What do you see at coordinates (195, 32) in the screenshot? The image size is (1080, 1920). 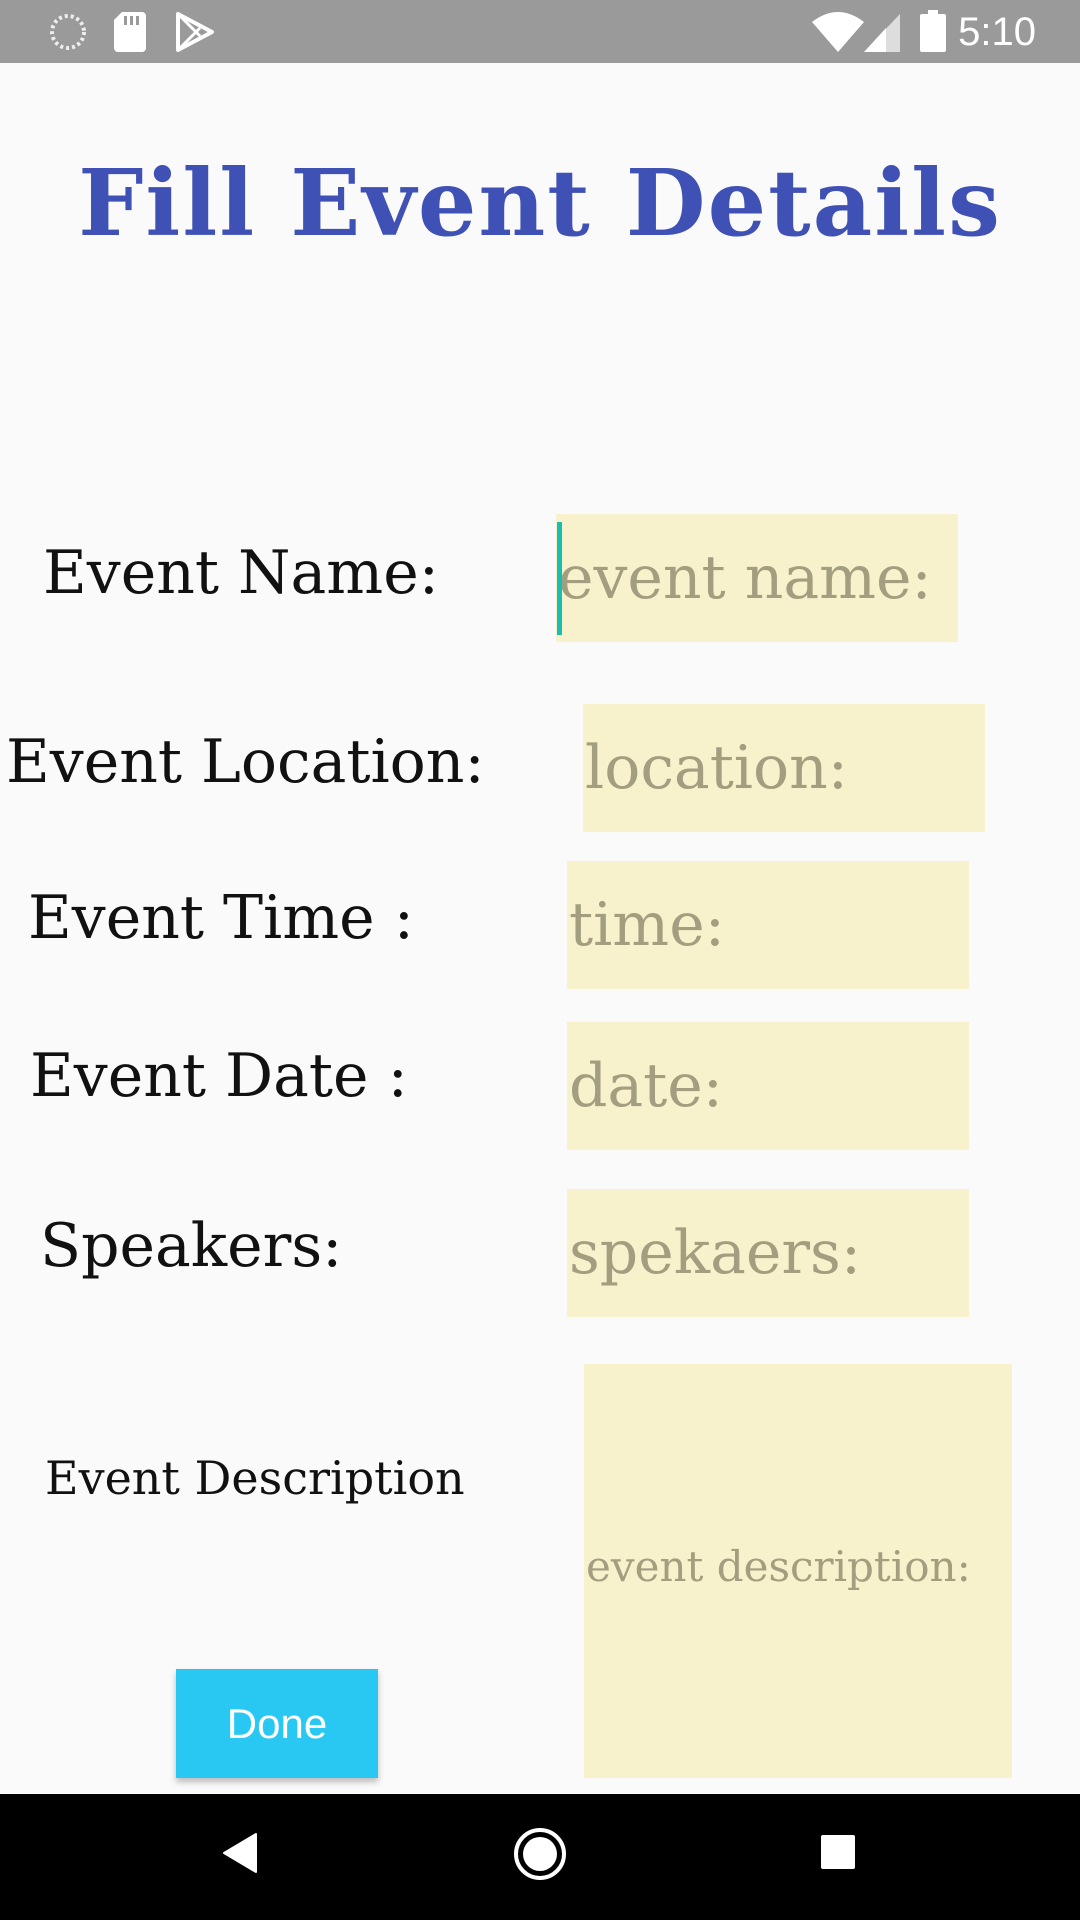 I see `play-store-icon` at bounding box center [195, 32].